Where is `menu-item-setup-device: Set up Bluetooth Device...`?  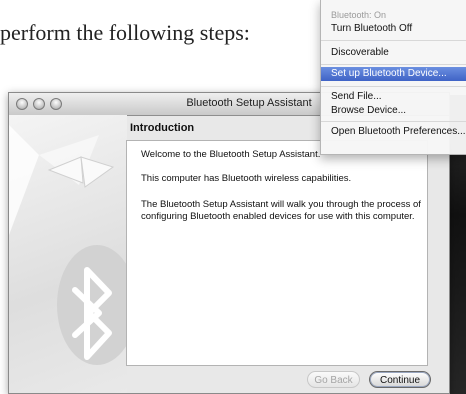 menu-item-setup-device: Set up Bluetooth Device... is located at coordinates (393, 74).